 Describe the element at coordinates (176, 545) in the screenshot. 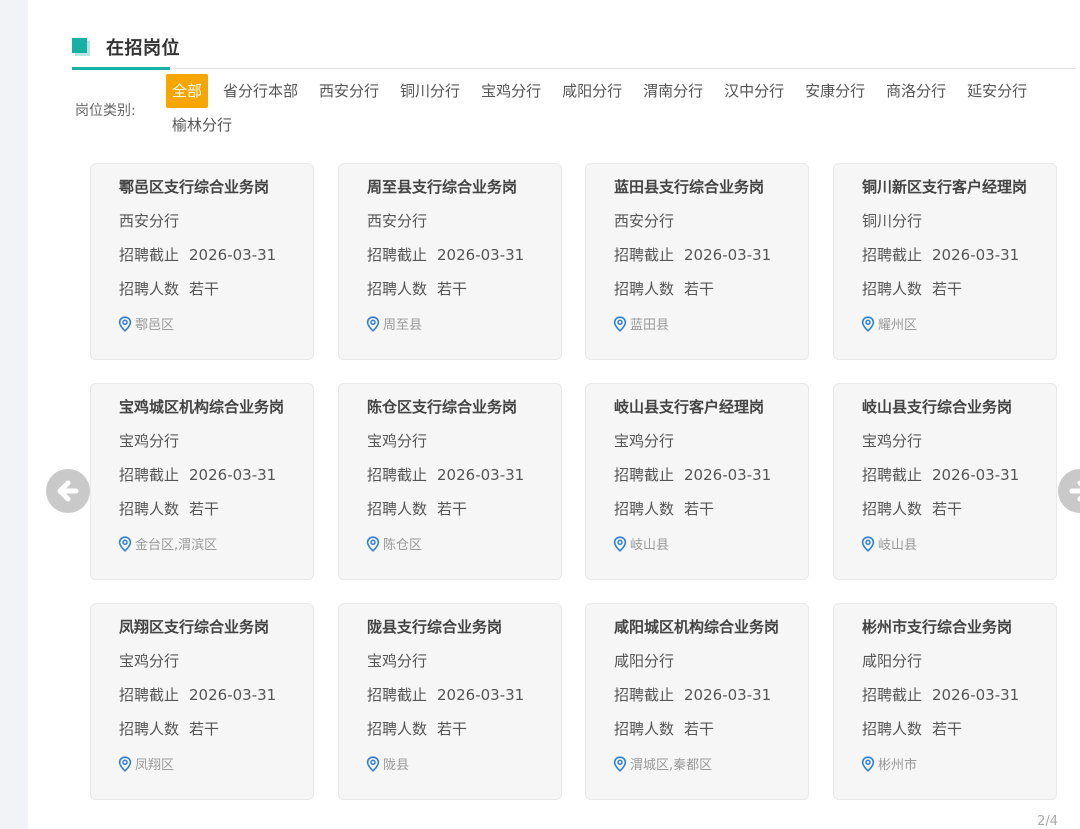

I see `location-text: 金台区,渭滨区` at that location.